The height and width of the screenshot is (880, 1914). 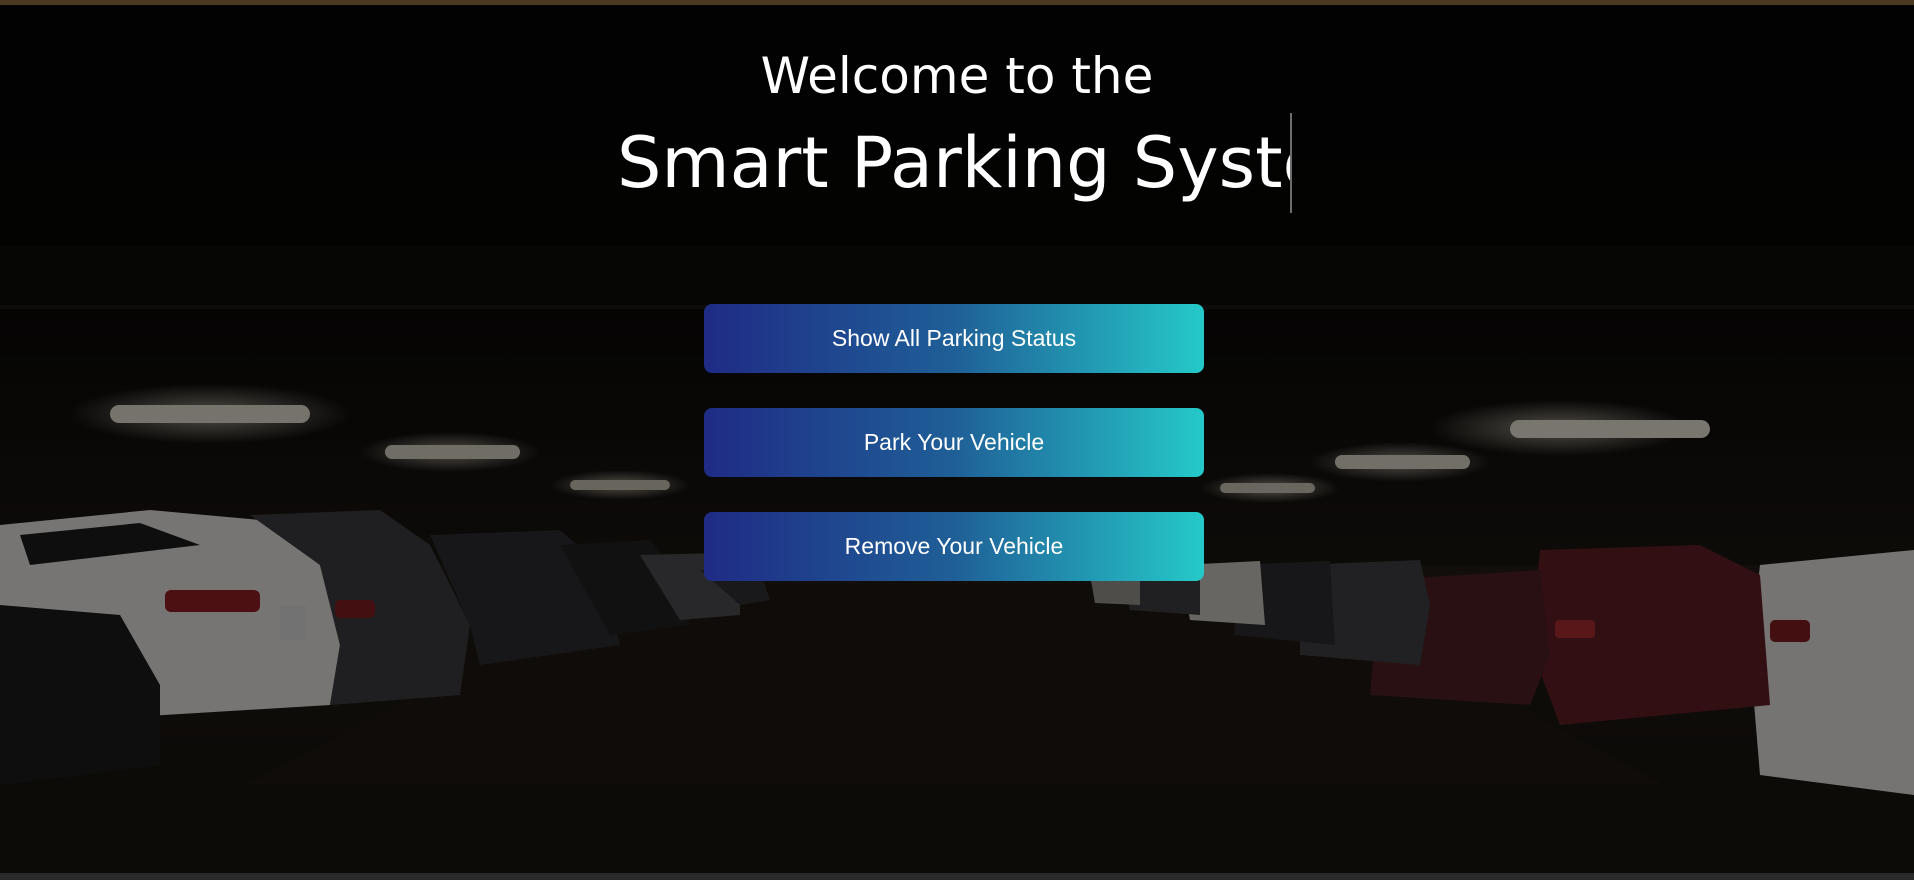 I want to click on show-parking-status-button: Show All Parking Status, so click(x=954, y=338).